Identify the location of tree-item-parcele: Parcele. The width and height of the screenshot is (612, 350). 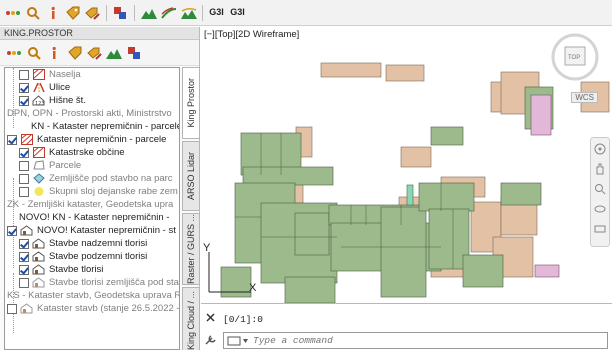
(50, 165).